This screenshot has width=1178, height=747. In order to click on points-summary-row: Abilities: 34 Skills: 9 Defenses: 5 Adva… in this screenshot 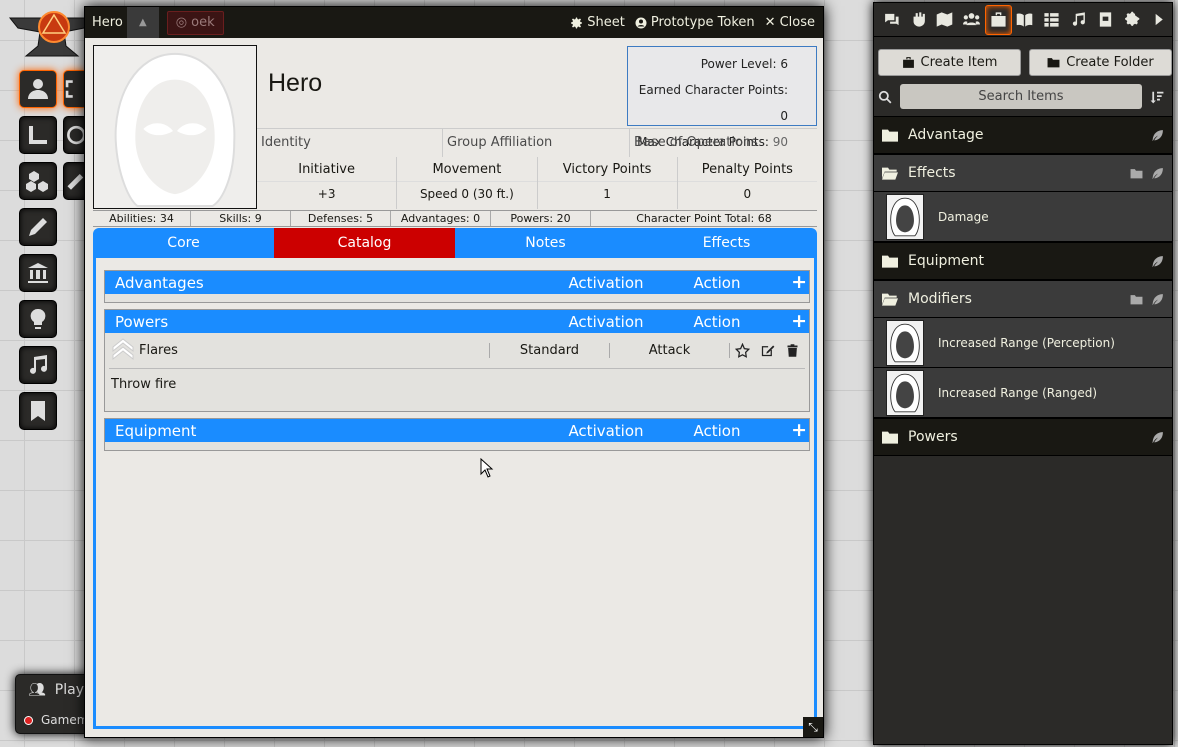, I will do `click(455, 218)`.